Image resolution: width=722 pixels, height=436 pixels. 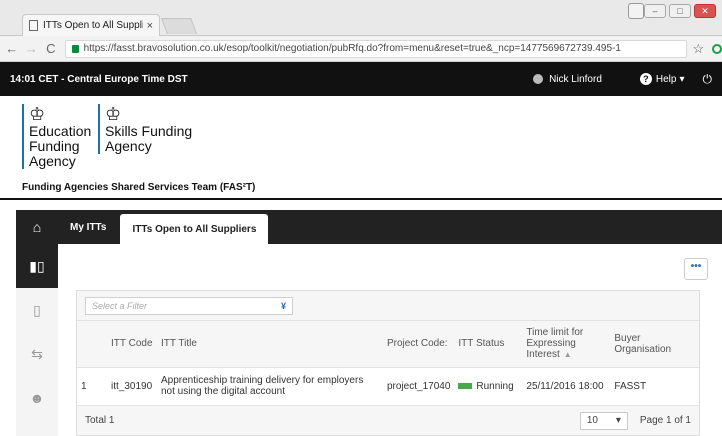 What do you see at coordinates (566, 386) in the screenshot?
I see `row-time-limit: 25/11/2016 18:00` at bounding box center [566, 386].